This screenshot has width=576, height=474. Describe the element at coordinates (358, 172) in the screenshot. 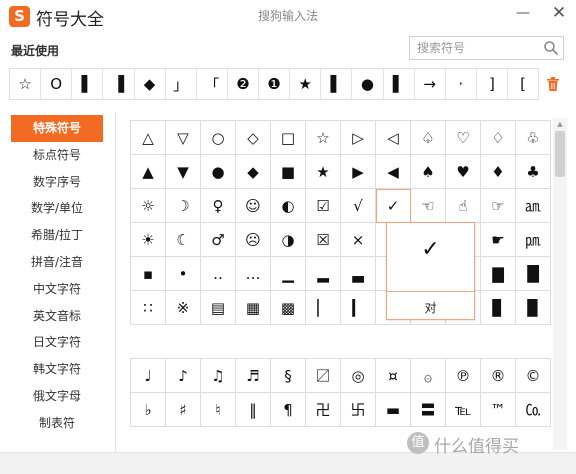

I see `symbol-cell: ▶` at that location.